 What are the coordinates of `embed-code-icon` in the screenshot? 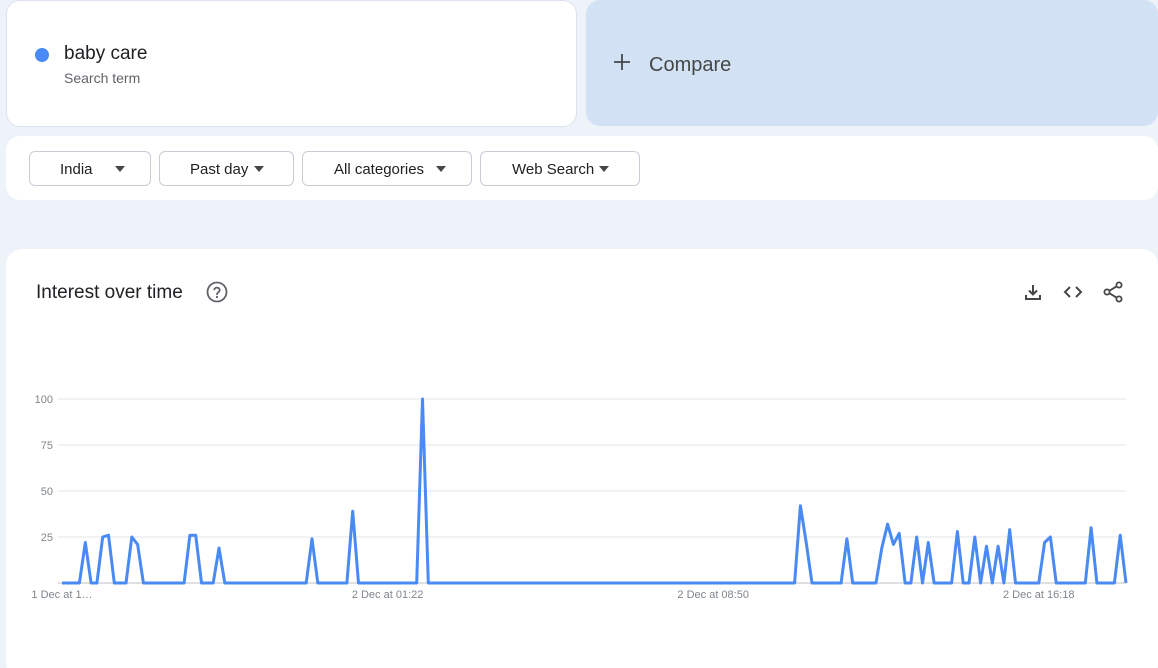 It's located at (1073, 292).